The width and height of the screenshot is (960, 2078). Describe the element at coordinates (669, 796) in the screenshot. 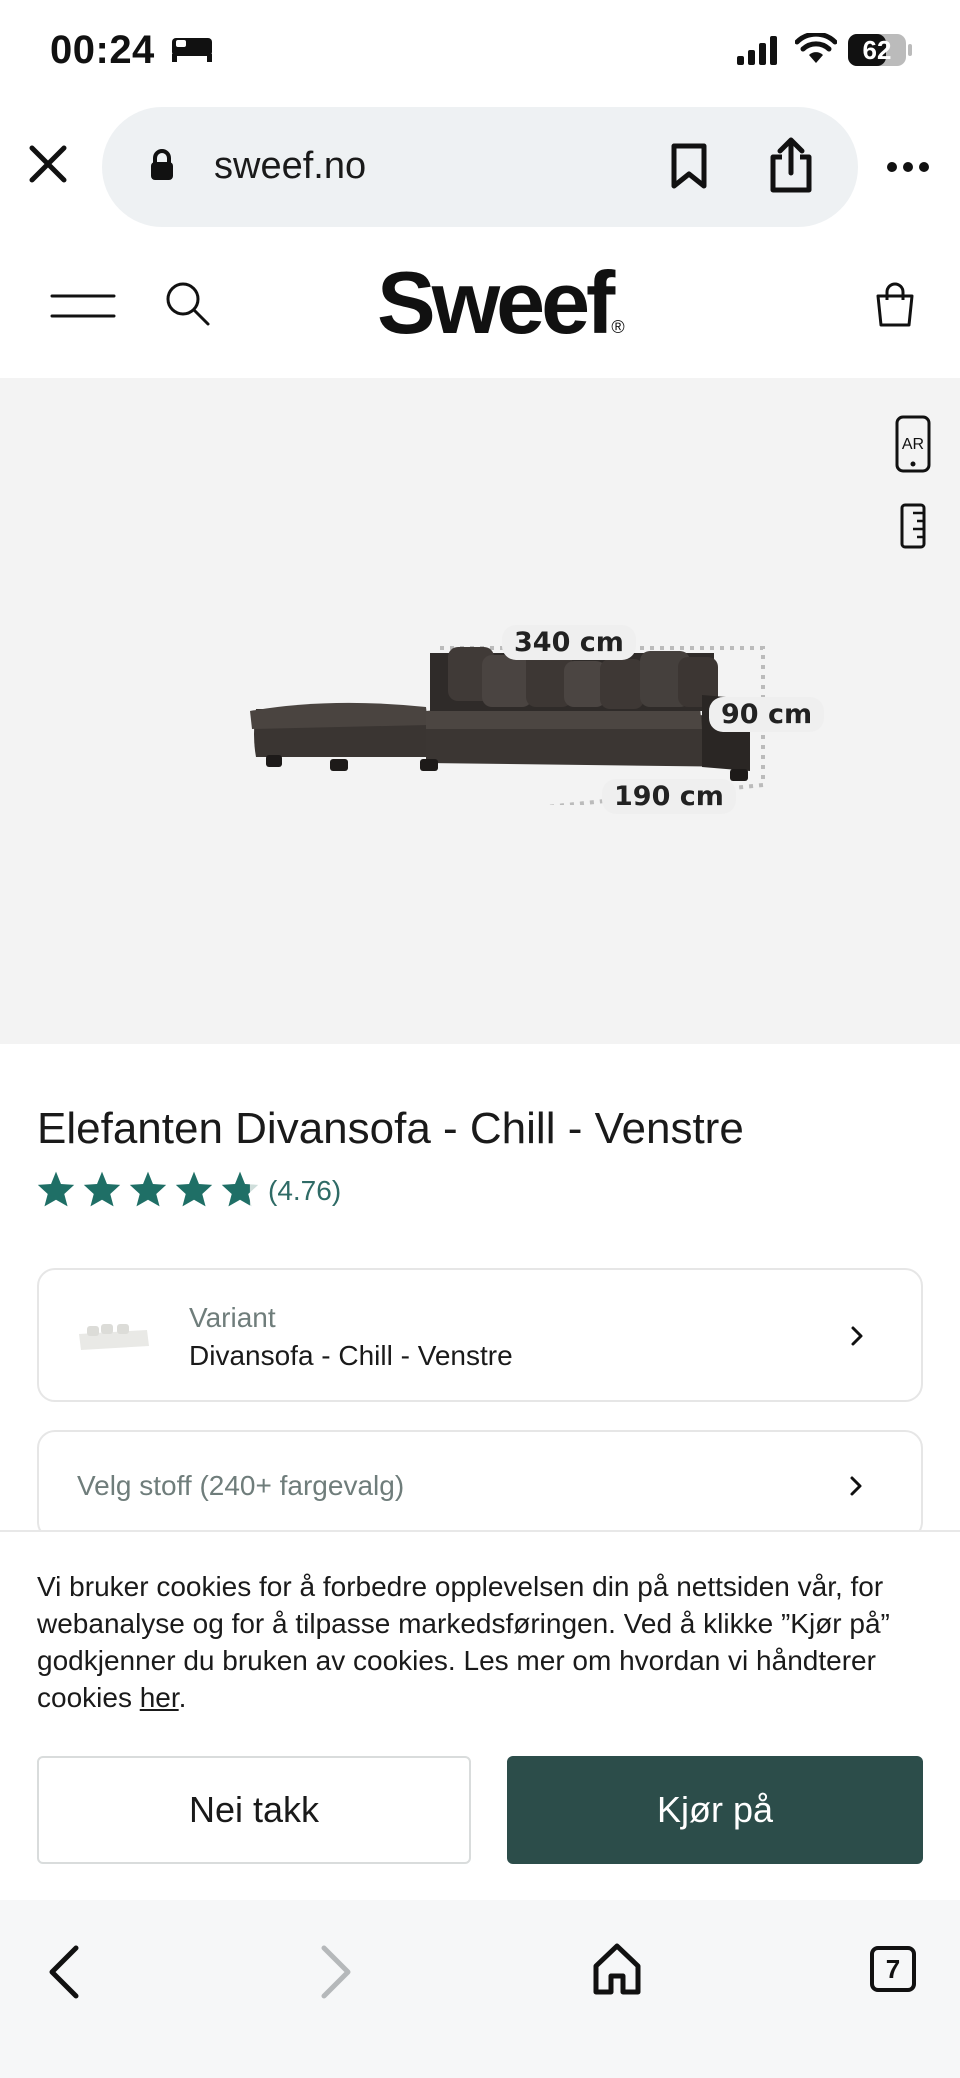

I see `dimension-depth-label: 190 cm` at that location.